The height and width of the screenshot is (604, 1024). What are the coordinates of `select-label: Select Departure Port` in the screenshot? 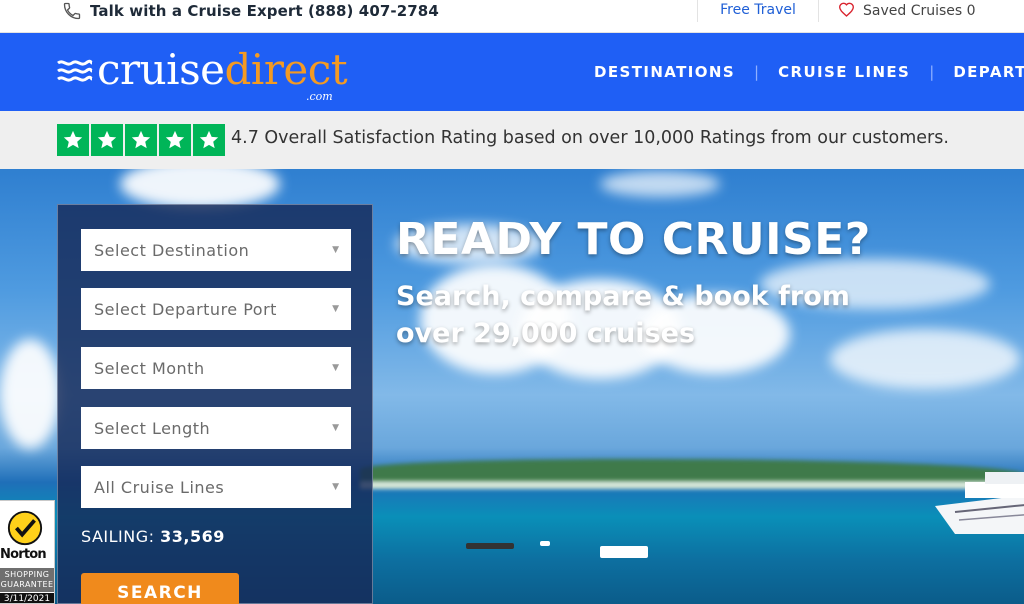 It's located at (185, 309).